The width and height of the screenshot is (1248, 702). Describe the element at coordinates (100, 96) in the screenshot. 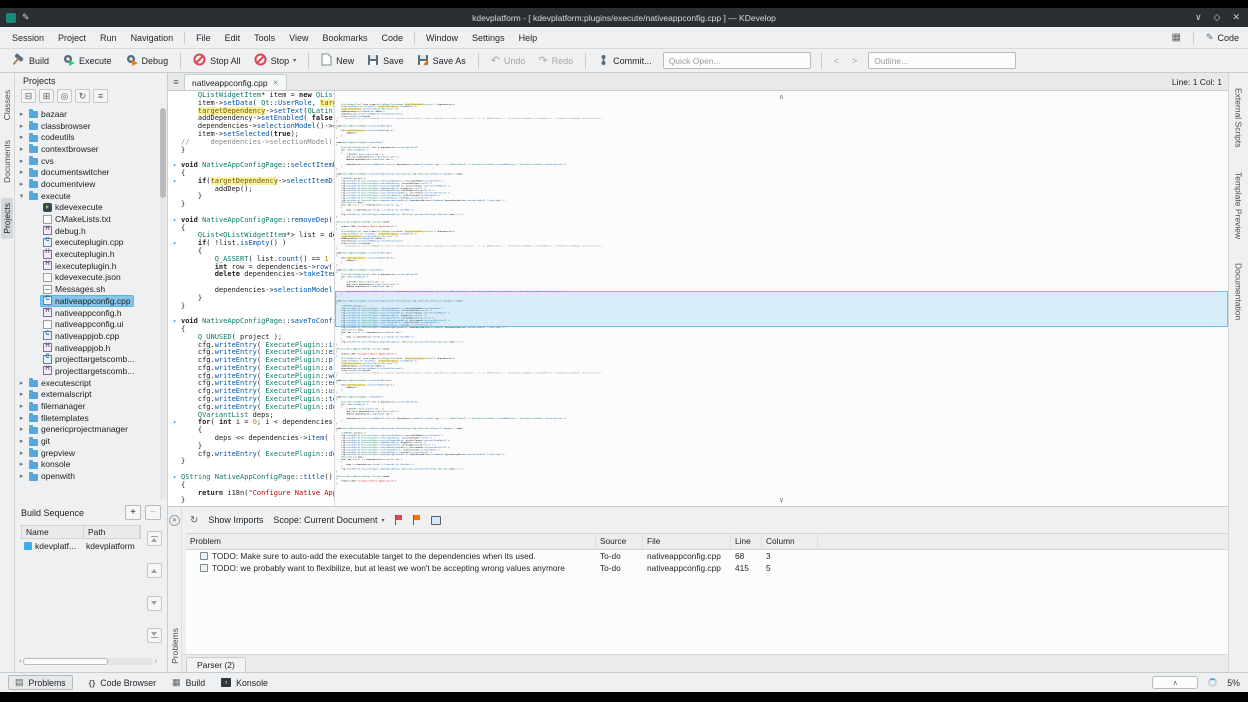

I see `filter-icon: ≡` at that location.